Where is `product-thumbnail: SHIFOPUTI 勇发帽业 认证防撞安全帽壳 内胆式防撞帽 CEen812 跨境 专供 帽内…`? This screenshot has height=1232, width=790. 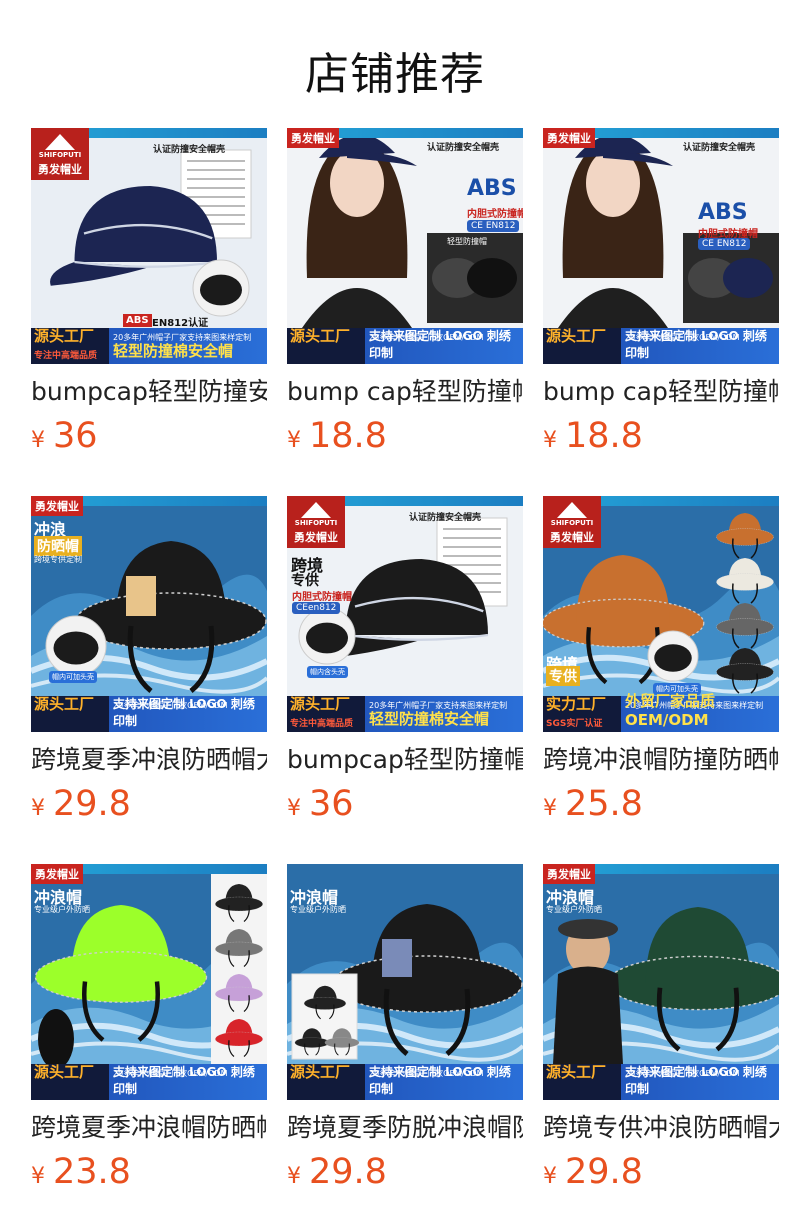
product-thumbnail: SHIFOPUTI 勇发帽业 认证防撞安全帽壳 内胆式防撞帽 CEen812 跨境 专供 帽内… is located at coordinates (405, 614).